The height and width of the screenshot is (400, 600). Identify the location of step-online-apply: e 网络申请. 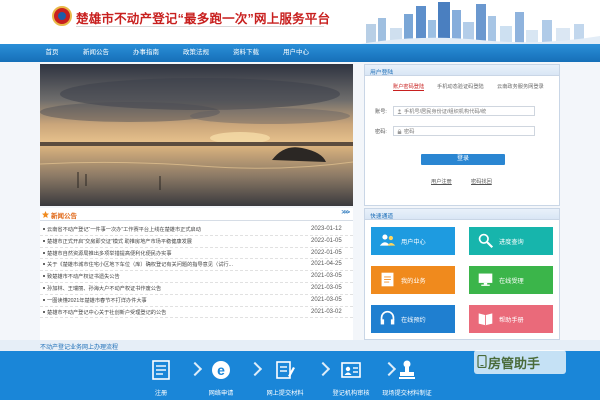
(221, 379).